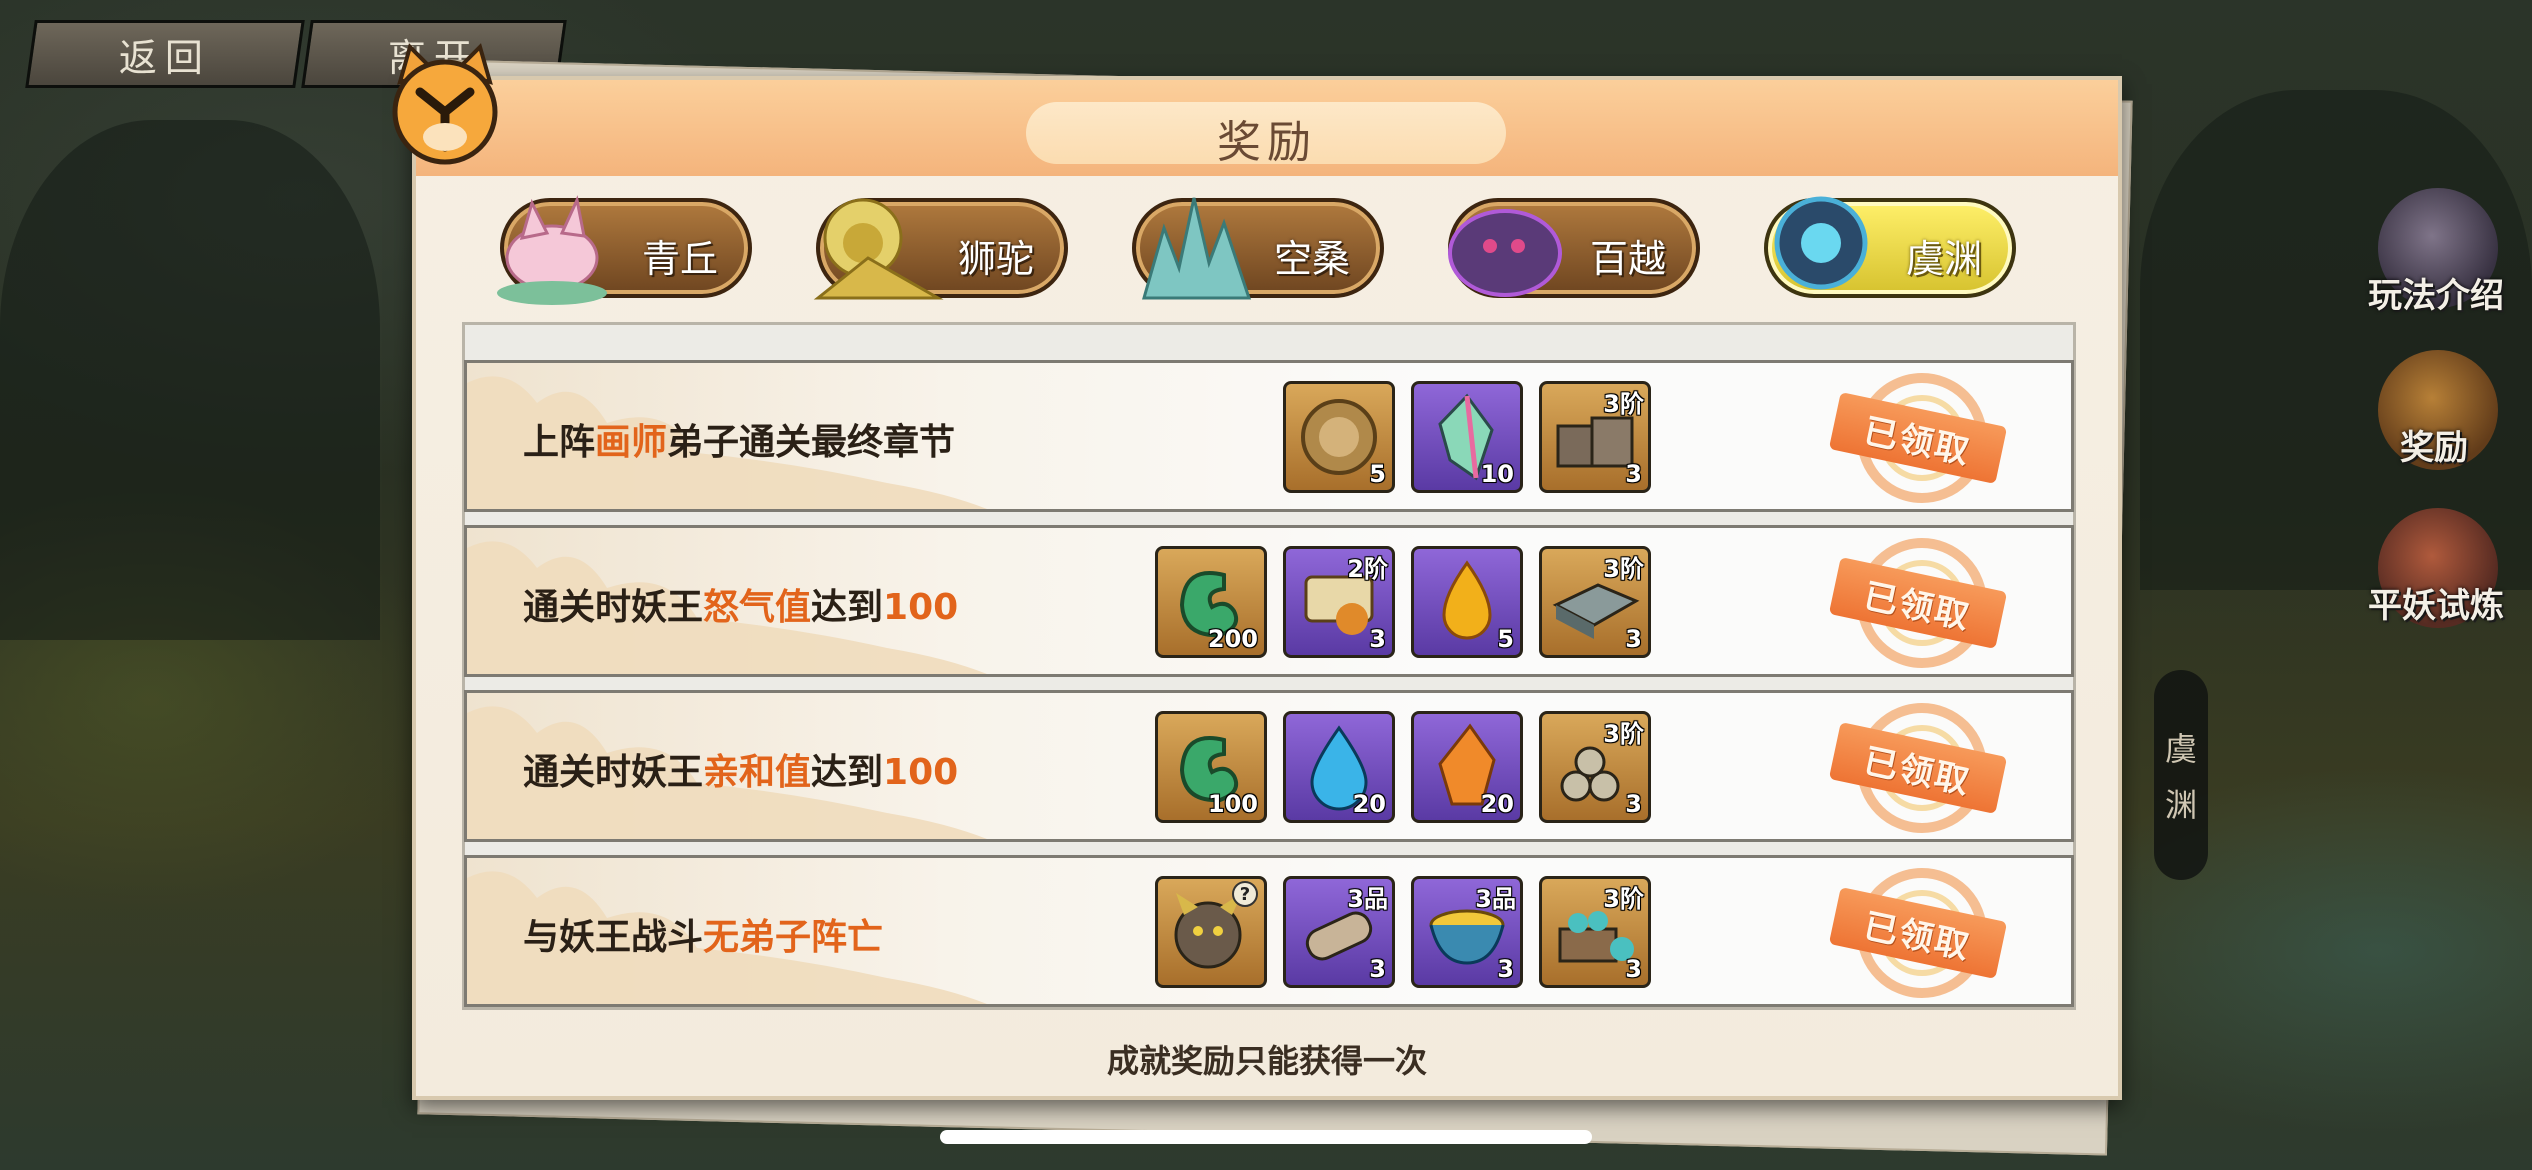  What do you see at coordinates (2436, 292) in the screenshot?
I see `play-intro-label: 玩法介绍` at bounding box center [2436, 292].